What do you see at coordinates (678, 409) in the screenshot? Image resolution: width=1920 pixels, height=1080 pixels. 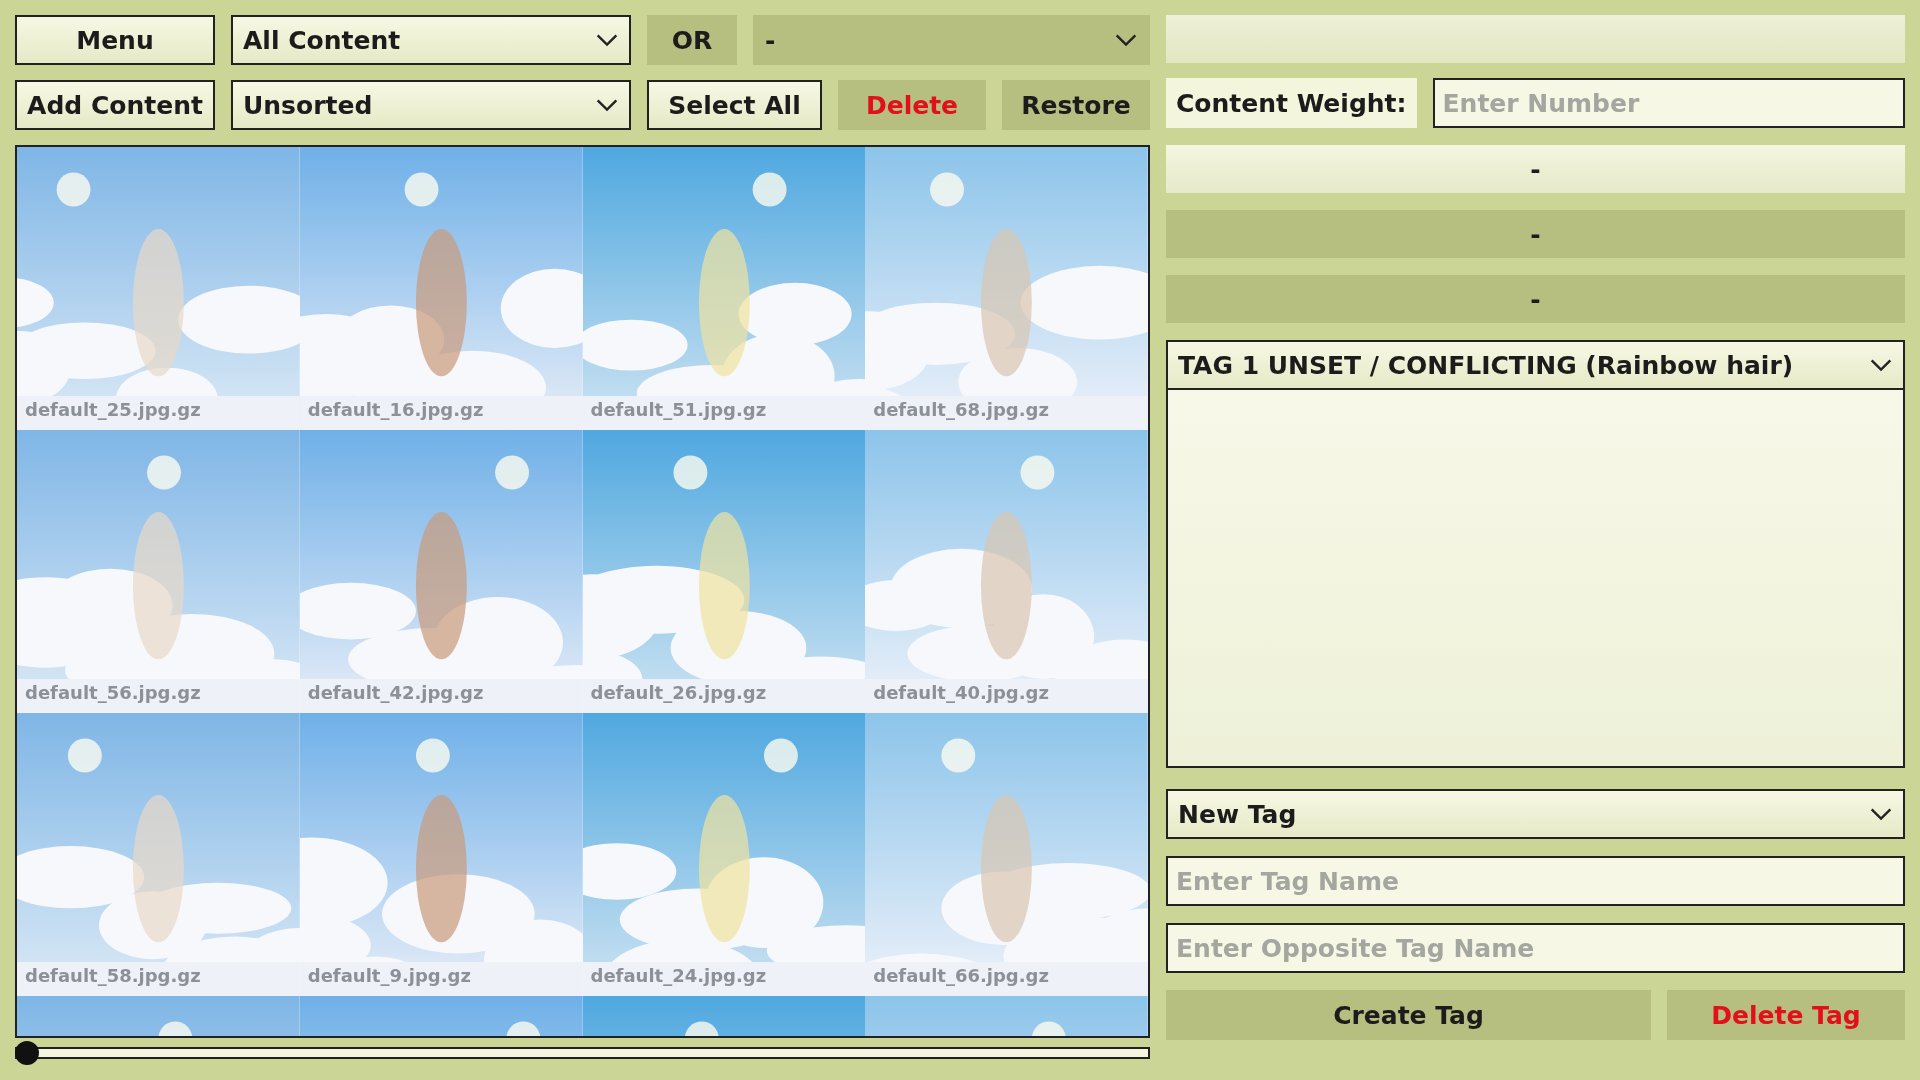 I see `file-name: default_51.jpg.gz` at bounding box center [678, 409].